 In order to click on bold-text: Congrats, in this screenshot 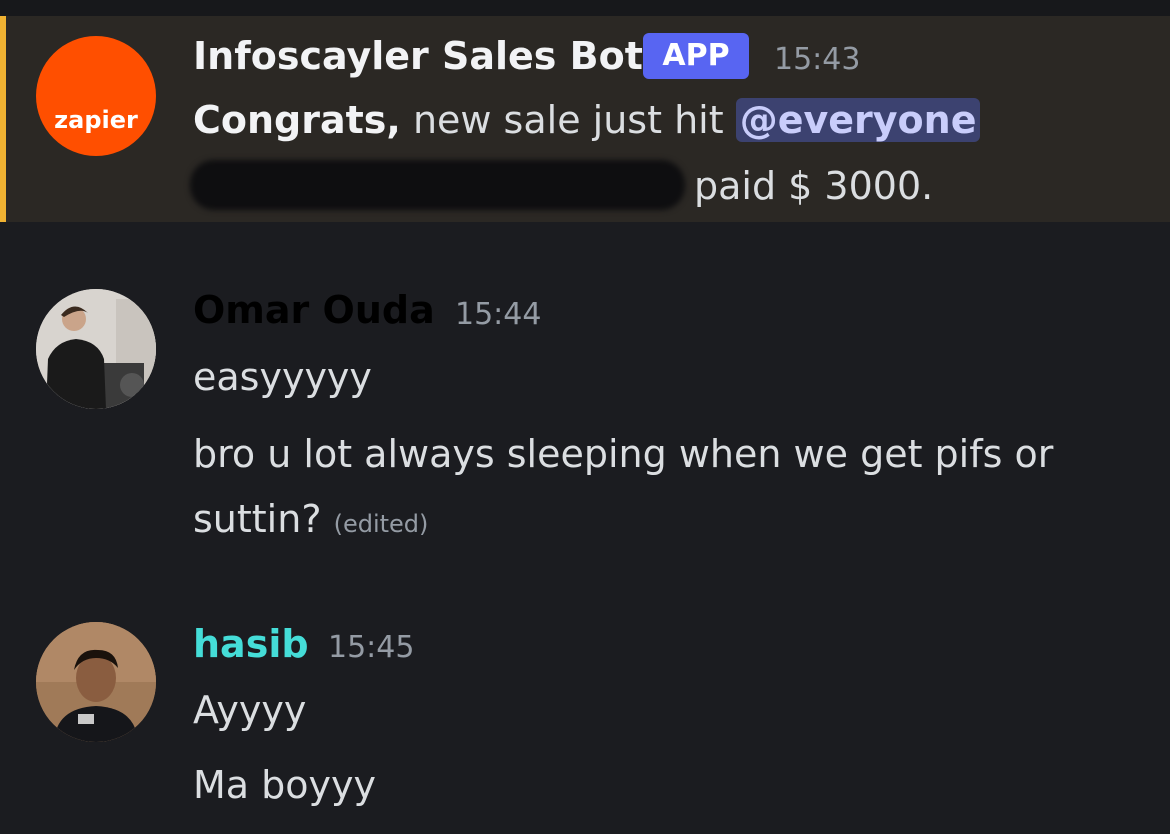, I will do `click(297, 120)`.